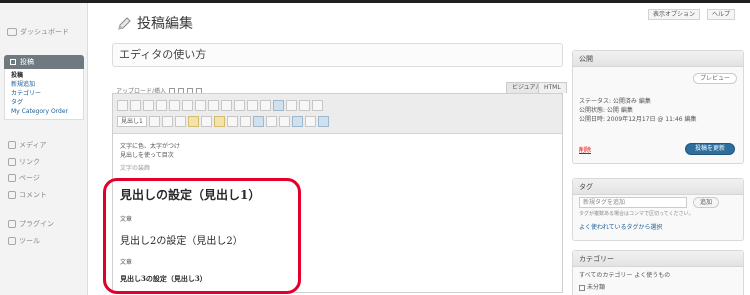  I want to click on strikethrough-button, so click(148, 105).